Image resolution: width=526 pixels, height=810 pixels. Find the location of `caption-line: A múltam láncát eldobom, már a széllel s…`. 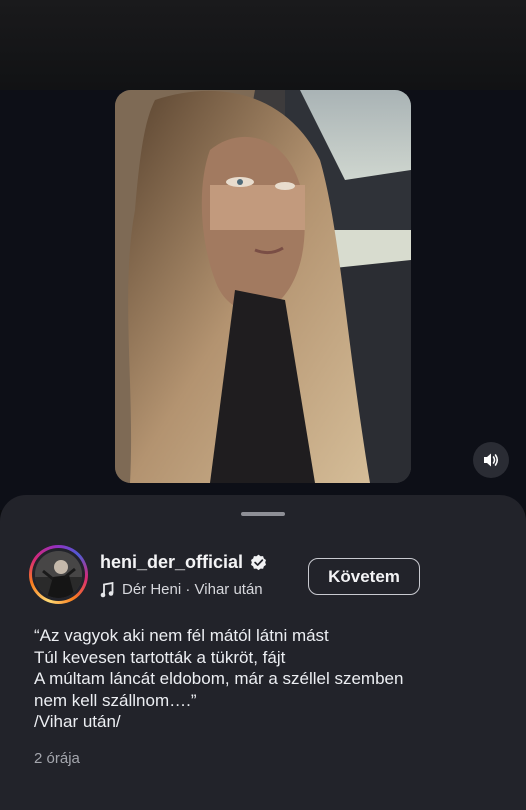

caption-line: A múltam láncát eldobom, már a széllel s… is located at coordinates (219, 678).